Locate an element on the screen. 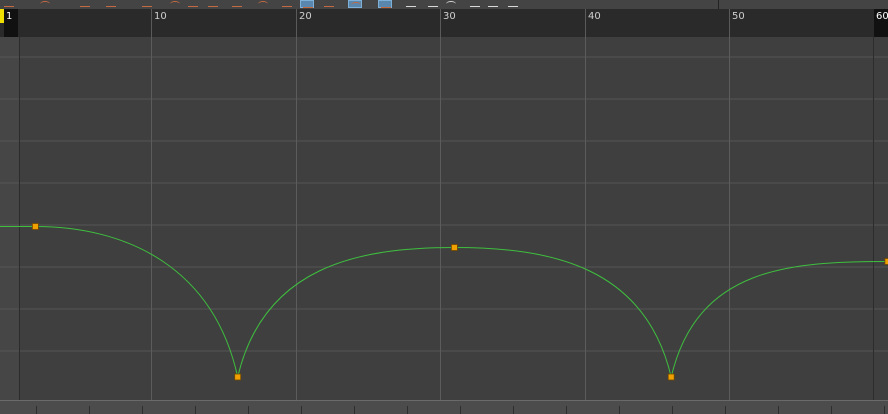  tangent-fast-icon is located at coordinates (193, 4).